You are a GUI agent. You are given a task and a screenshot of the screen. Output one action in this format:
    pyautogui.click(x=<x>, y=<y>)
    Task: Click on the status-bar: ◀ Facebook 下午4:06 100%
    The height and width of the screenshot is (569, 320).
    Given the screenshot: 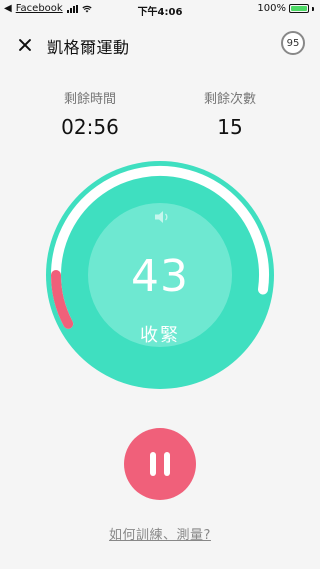 What is the action you would take?
    pyautogui.click(x=160, y=9)
    